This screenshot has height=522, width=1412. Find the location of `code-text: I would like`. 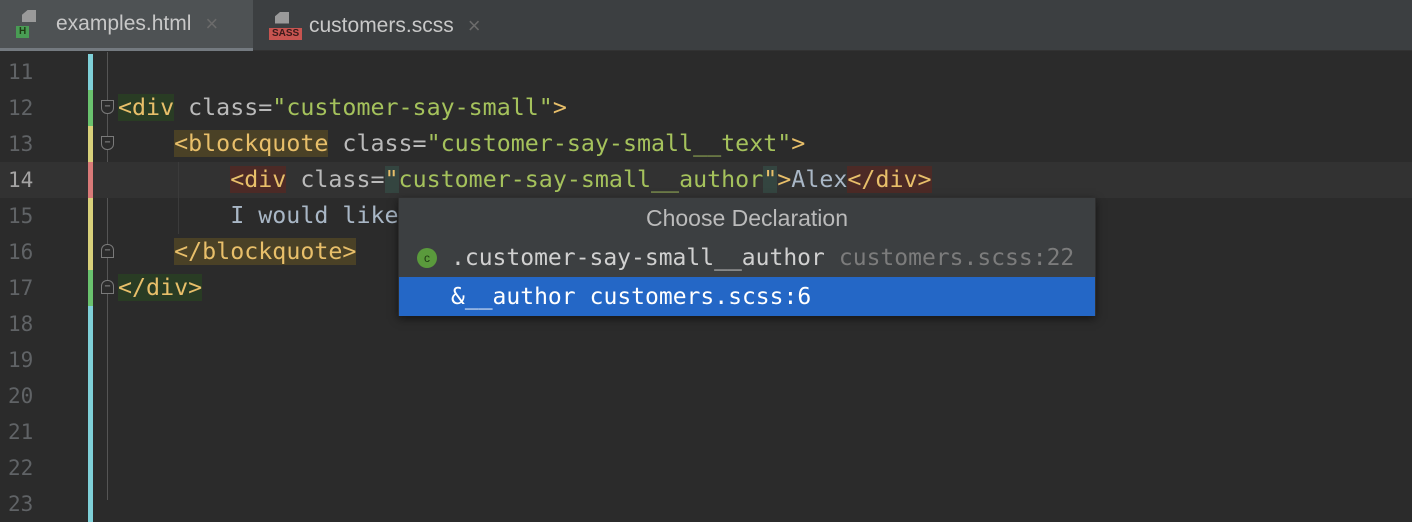

code-text: I would like is located at coordinates (258, 216).